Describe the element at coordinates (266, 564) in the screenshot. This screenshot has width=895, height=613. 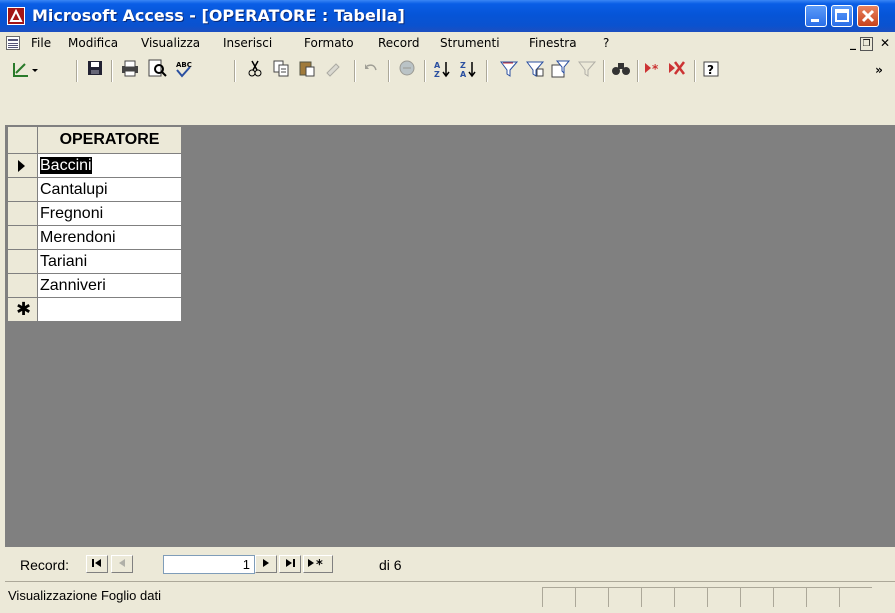
I see `next-record-button` at that location.